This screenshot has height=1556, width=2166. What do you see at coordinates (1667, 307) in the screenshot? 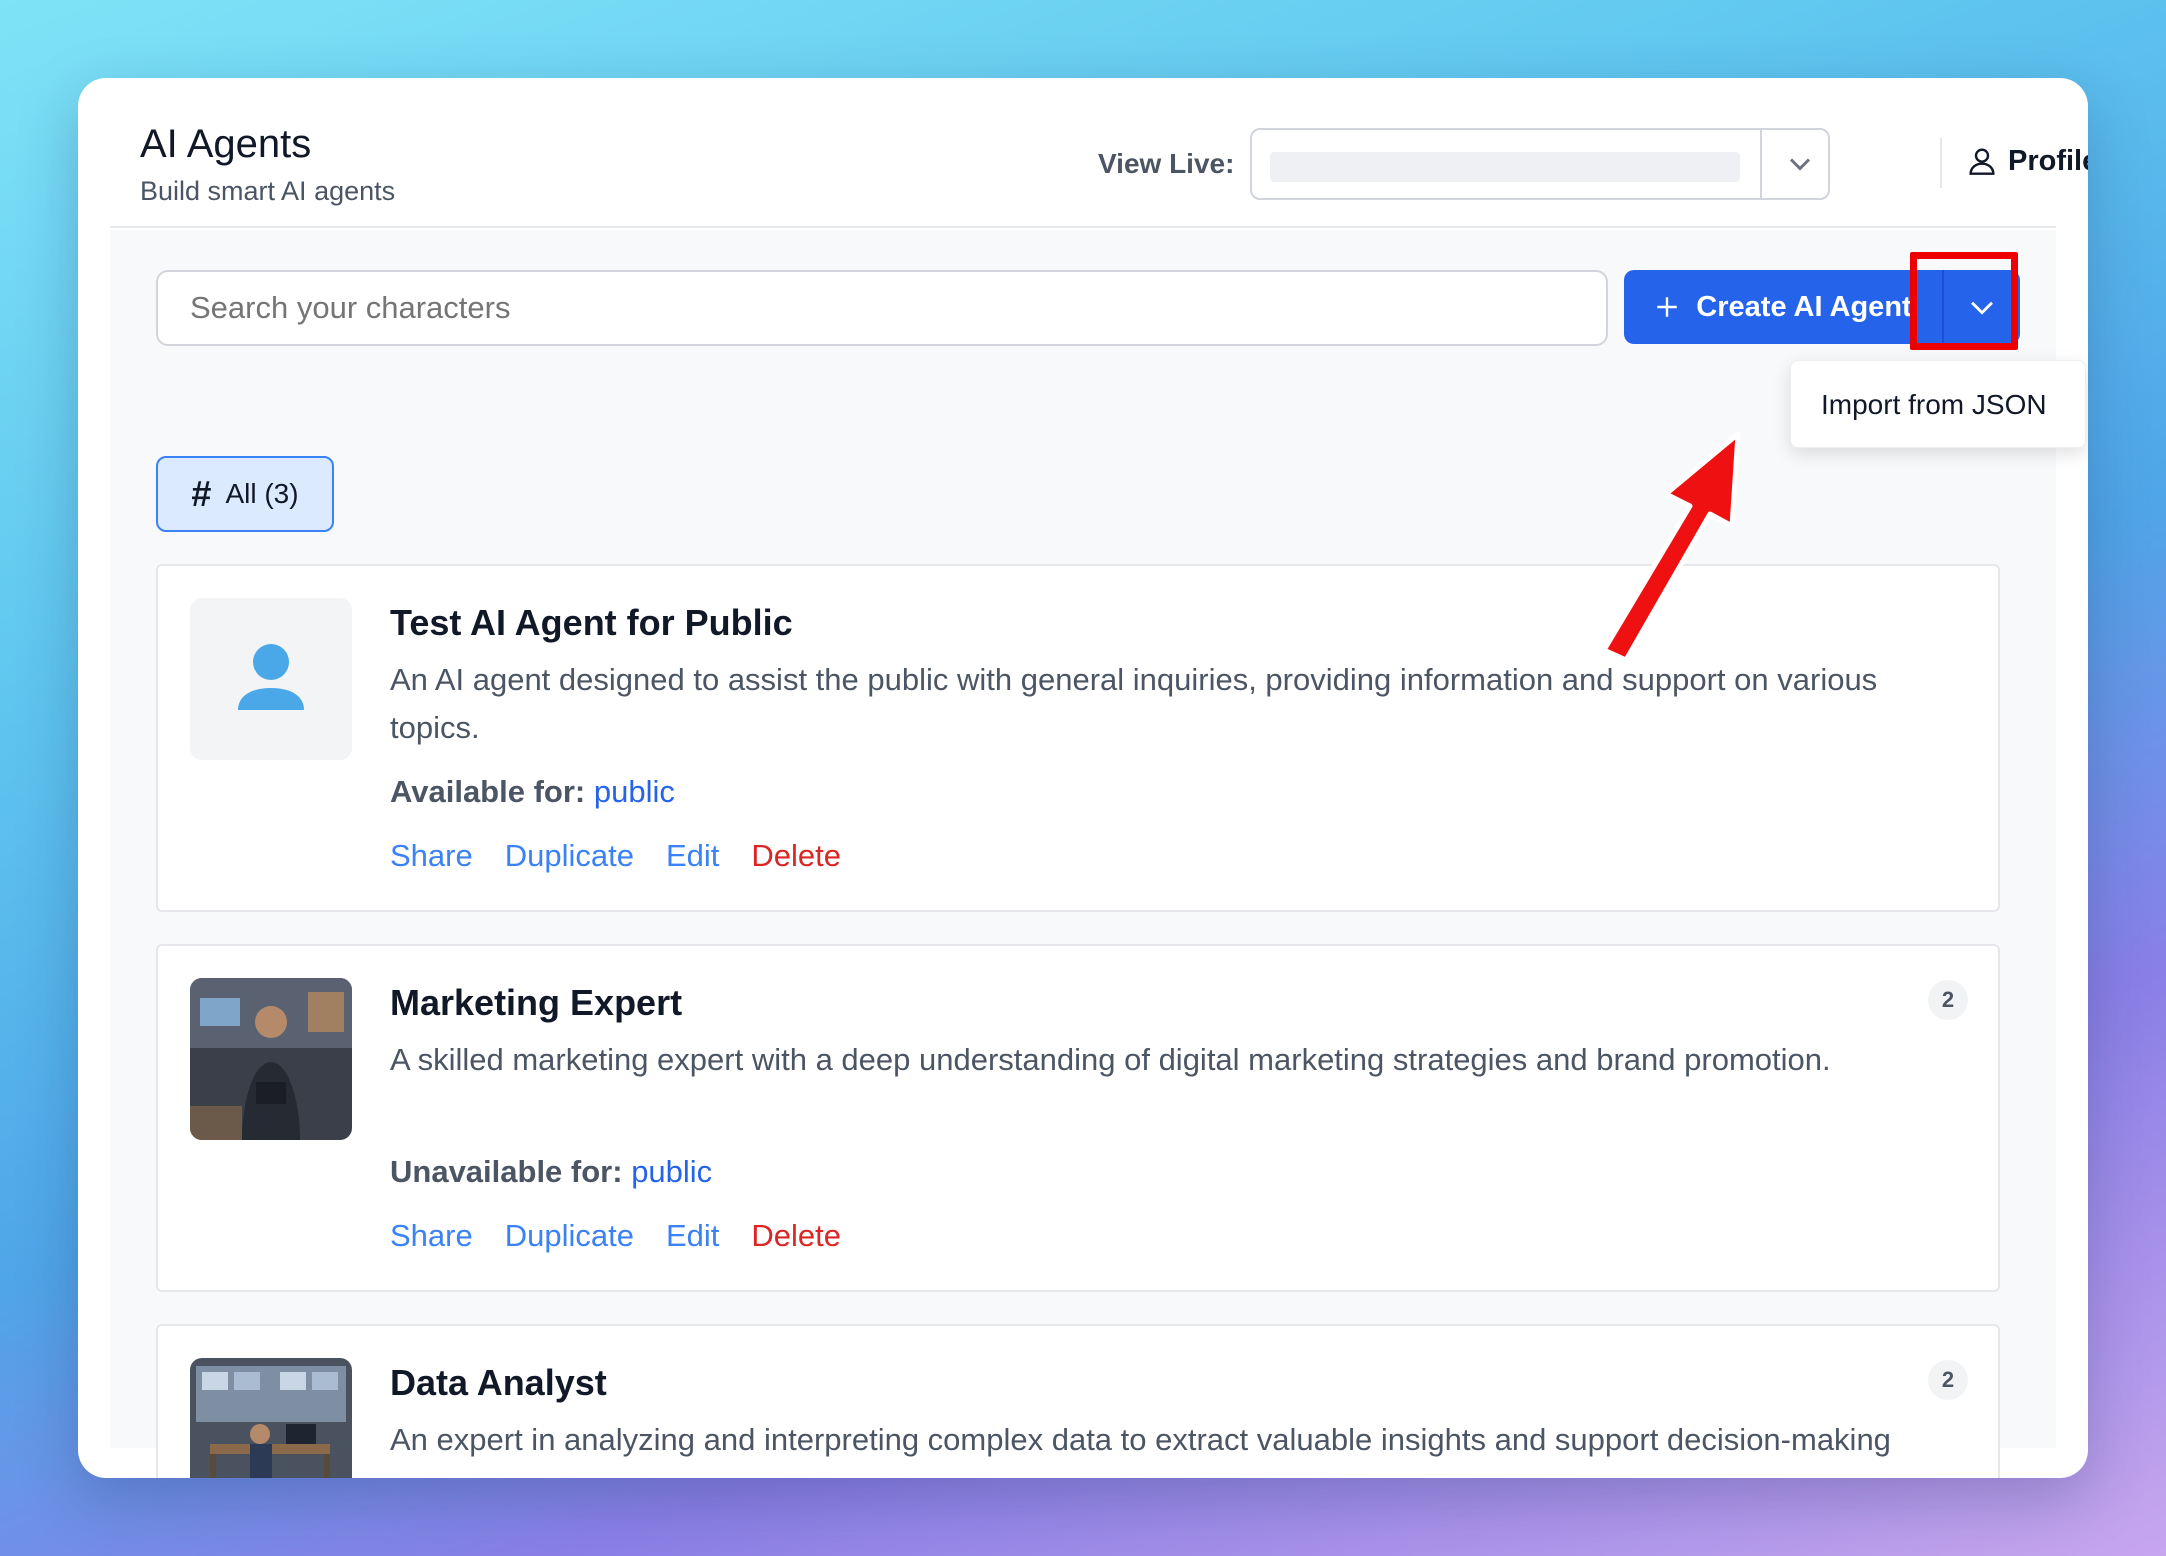
I see `plus-icon` at bounding box center [1667, 307].